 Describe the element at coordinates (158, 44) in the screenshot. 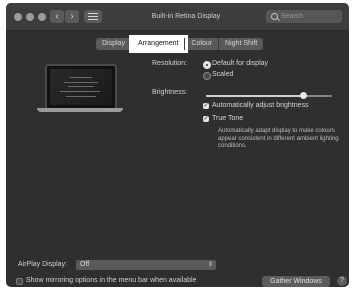

I see `tab-arrangement: Arrangement` at that location.